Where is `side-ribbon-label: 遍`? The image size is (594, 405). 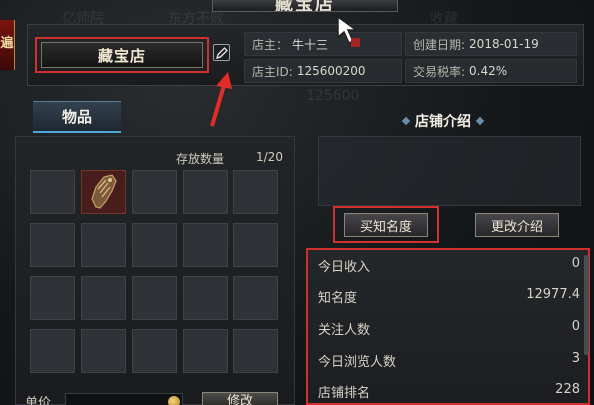
side-ribbon-label: 遍 is located at coordinates (7, 43).